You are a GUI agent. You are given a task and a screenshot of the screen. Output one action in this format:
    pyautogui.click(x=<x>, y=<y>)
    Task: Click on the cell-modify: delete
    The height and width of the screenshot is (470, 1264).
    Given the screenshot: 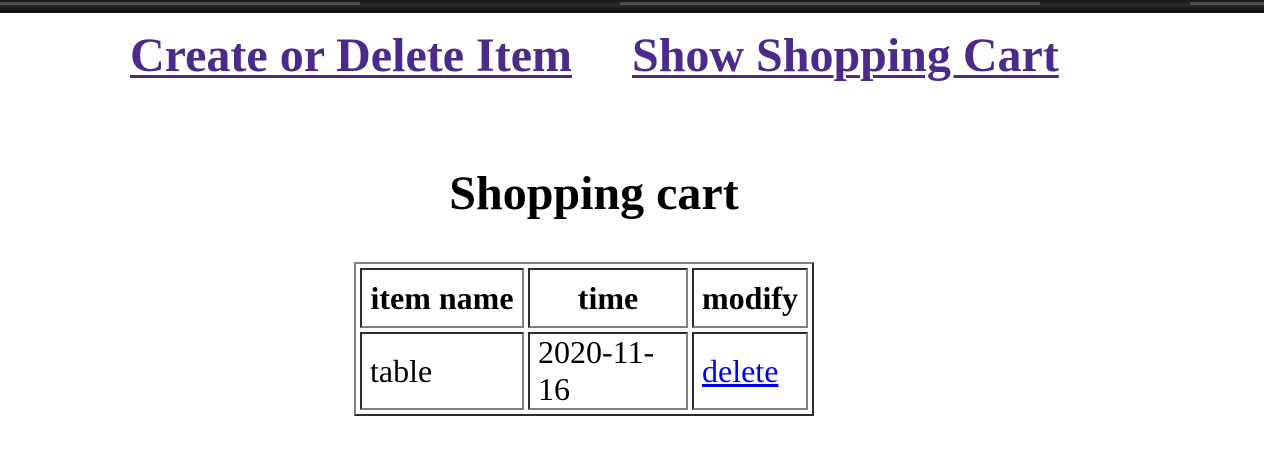 What is the action you would take?
    pyautogui.click(x=750, y=371)
    